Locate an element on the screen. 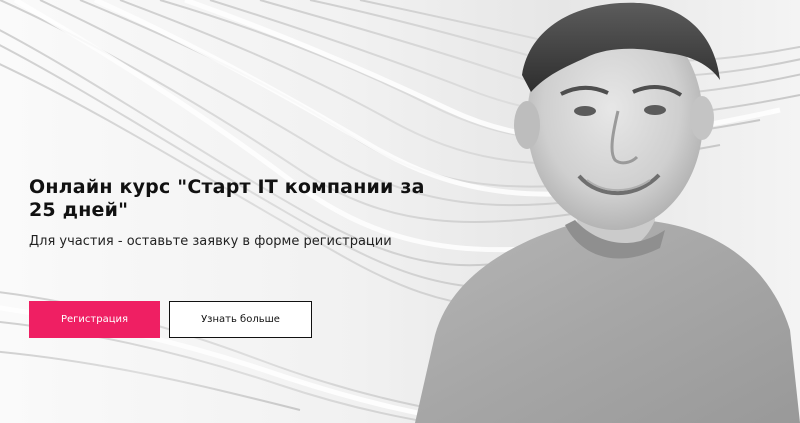 This screenshot has width=800, height=423. hero-actions: Регистрация Узнать больше is located at coordinates (170, 319).